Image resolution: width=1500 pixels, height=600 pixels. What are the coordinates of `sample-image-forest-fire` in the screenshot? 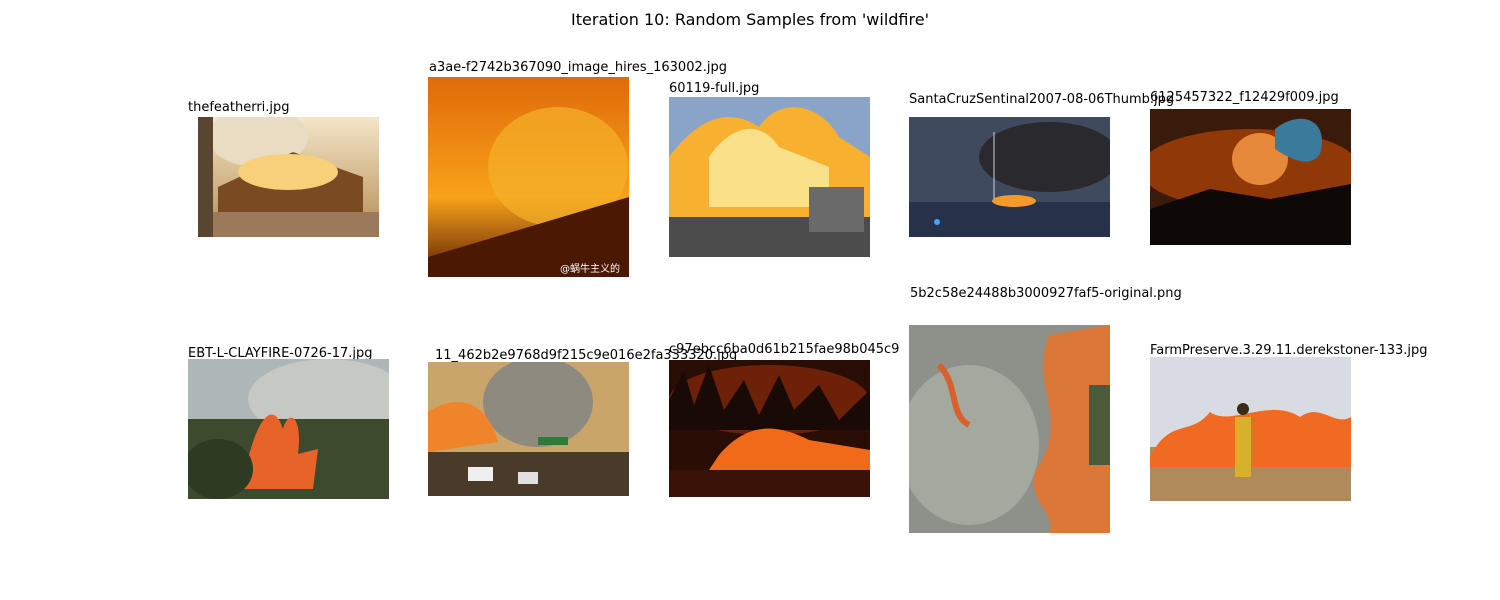 It's located at (288, 429).